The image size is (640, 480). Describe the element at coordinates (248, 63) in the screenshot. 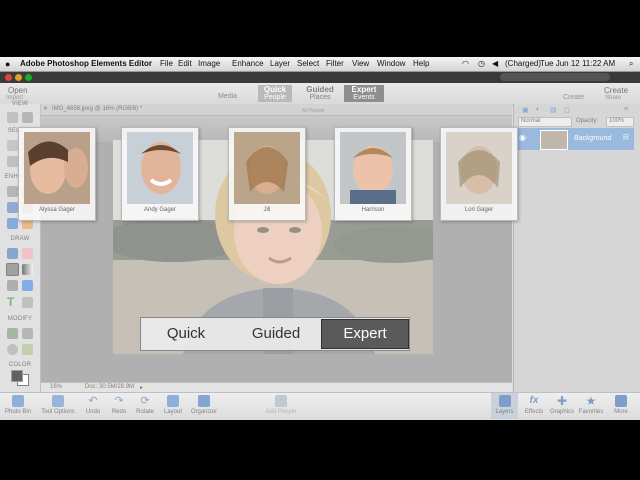

I see `menu-enhance: Enhance` at that location.